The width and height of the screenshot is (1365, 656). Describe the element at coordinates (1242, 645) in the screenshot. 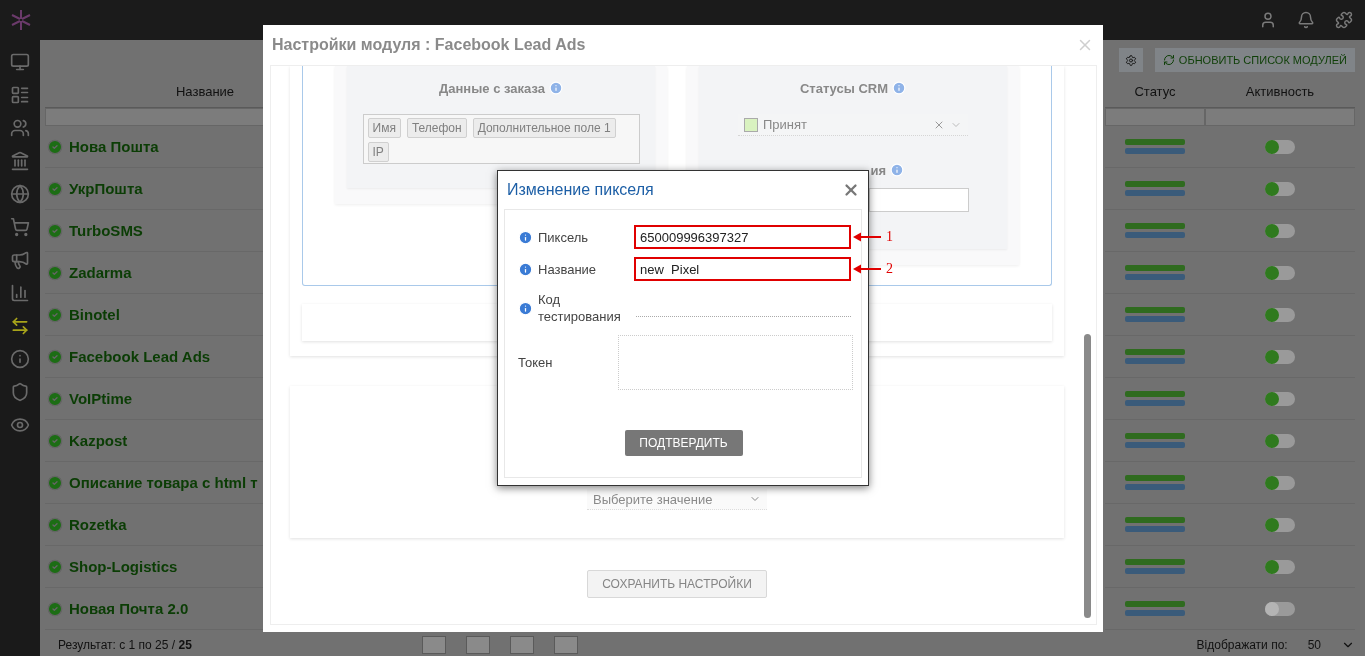

I see `per-page-label: Відображати по:` at that location.